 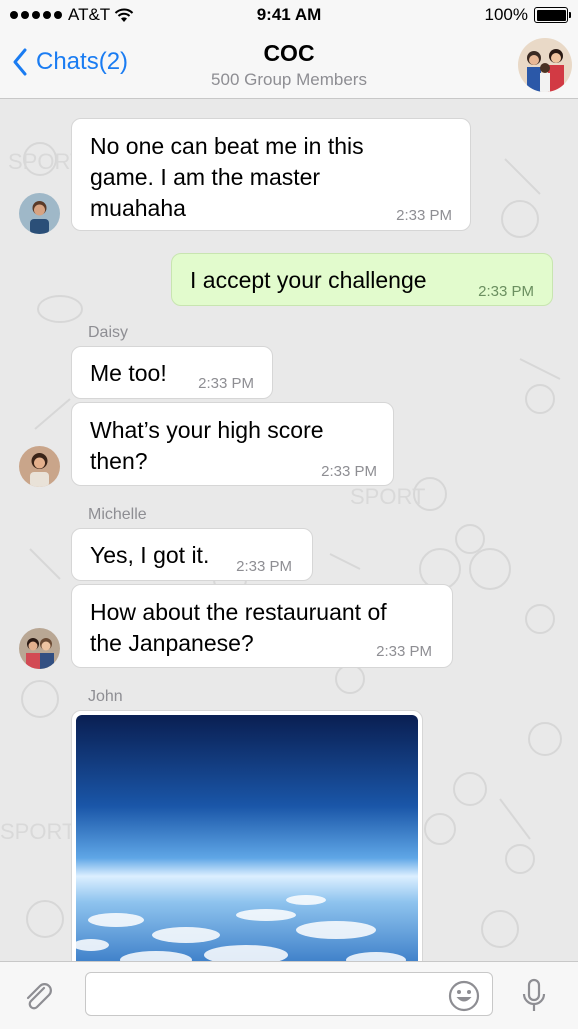 I want to click on message-input, so click(x=289, y=994).